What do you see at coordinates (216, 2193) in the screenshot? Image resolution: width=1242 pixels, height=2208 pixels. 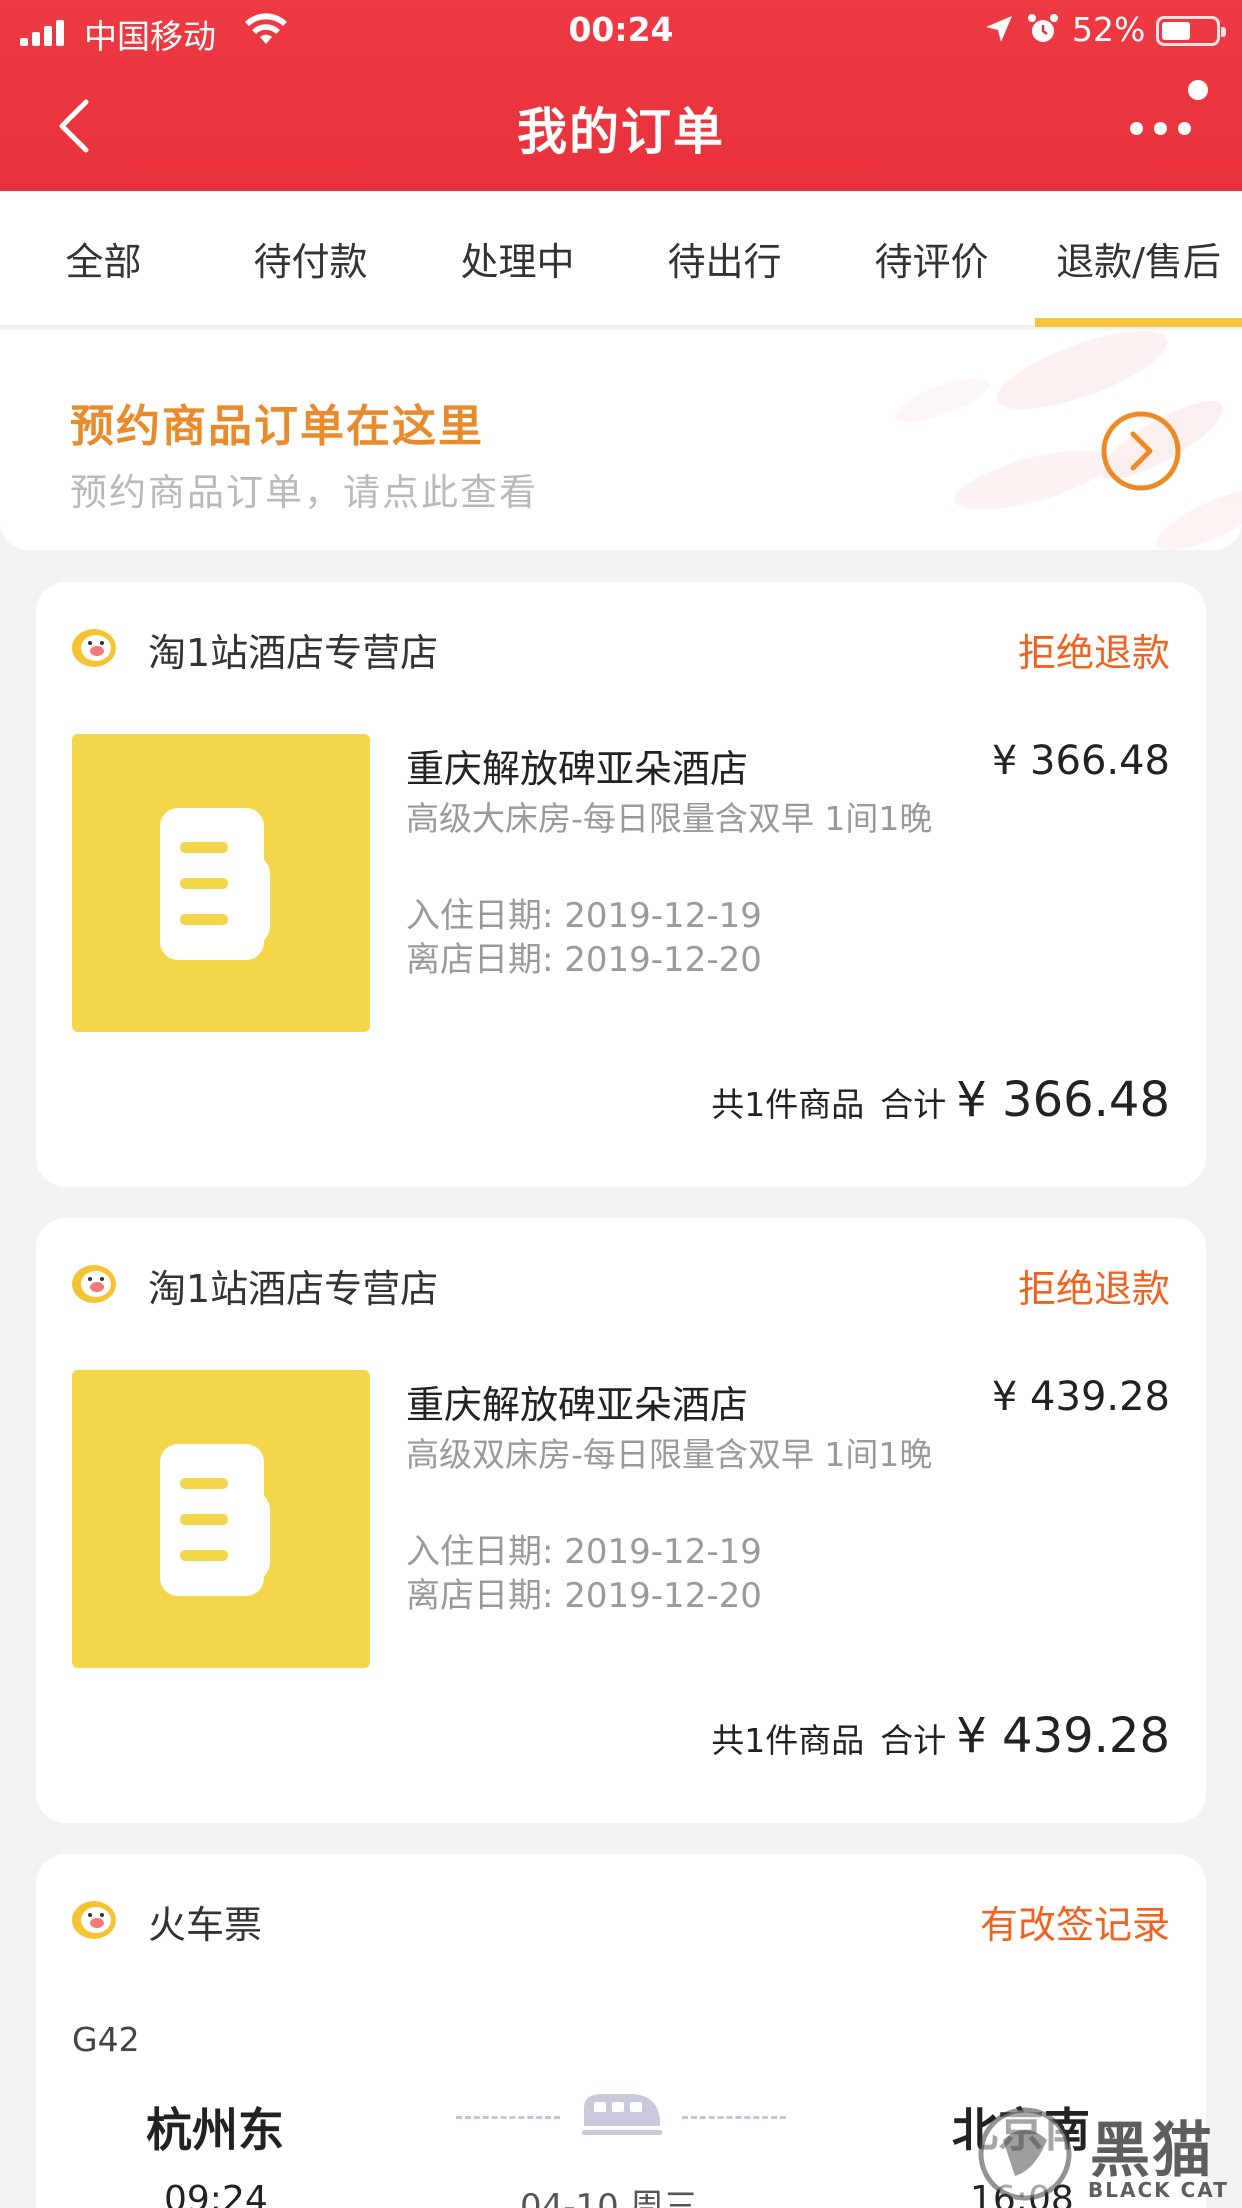 I see `departure-time: 09:24` at bounding box center [216, 2193].